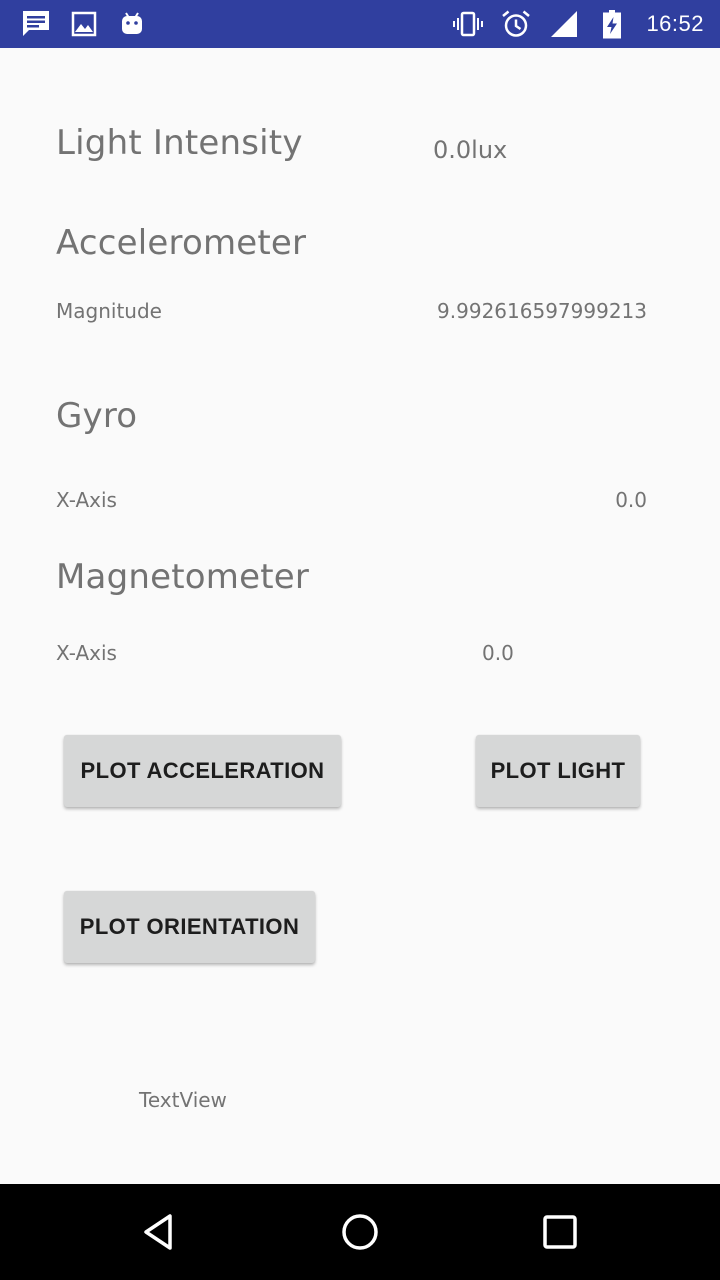  I want to click on signal-icon, so click(564, 24).